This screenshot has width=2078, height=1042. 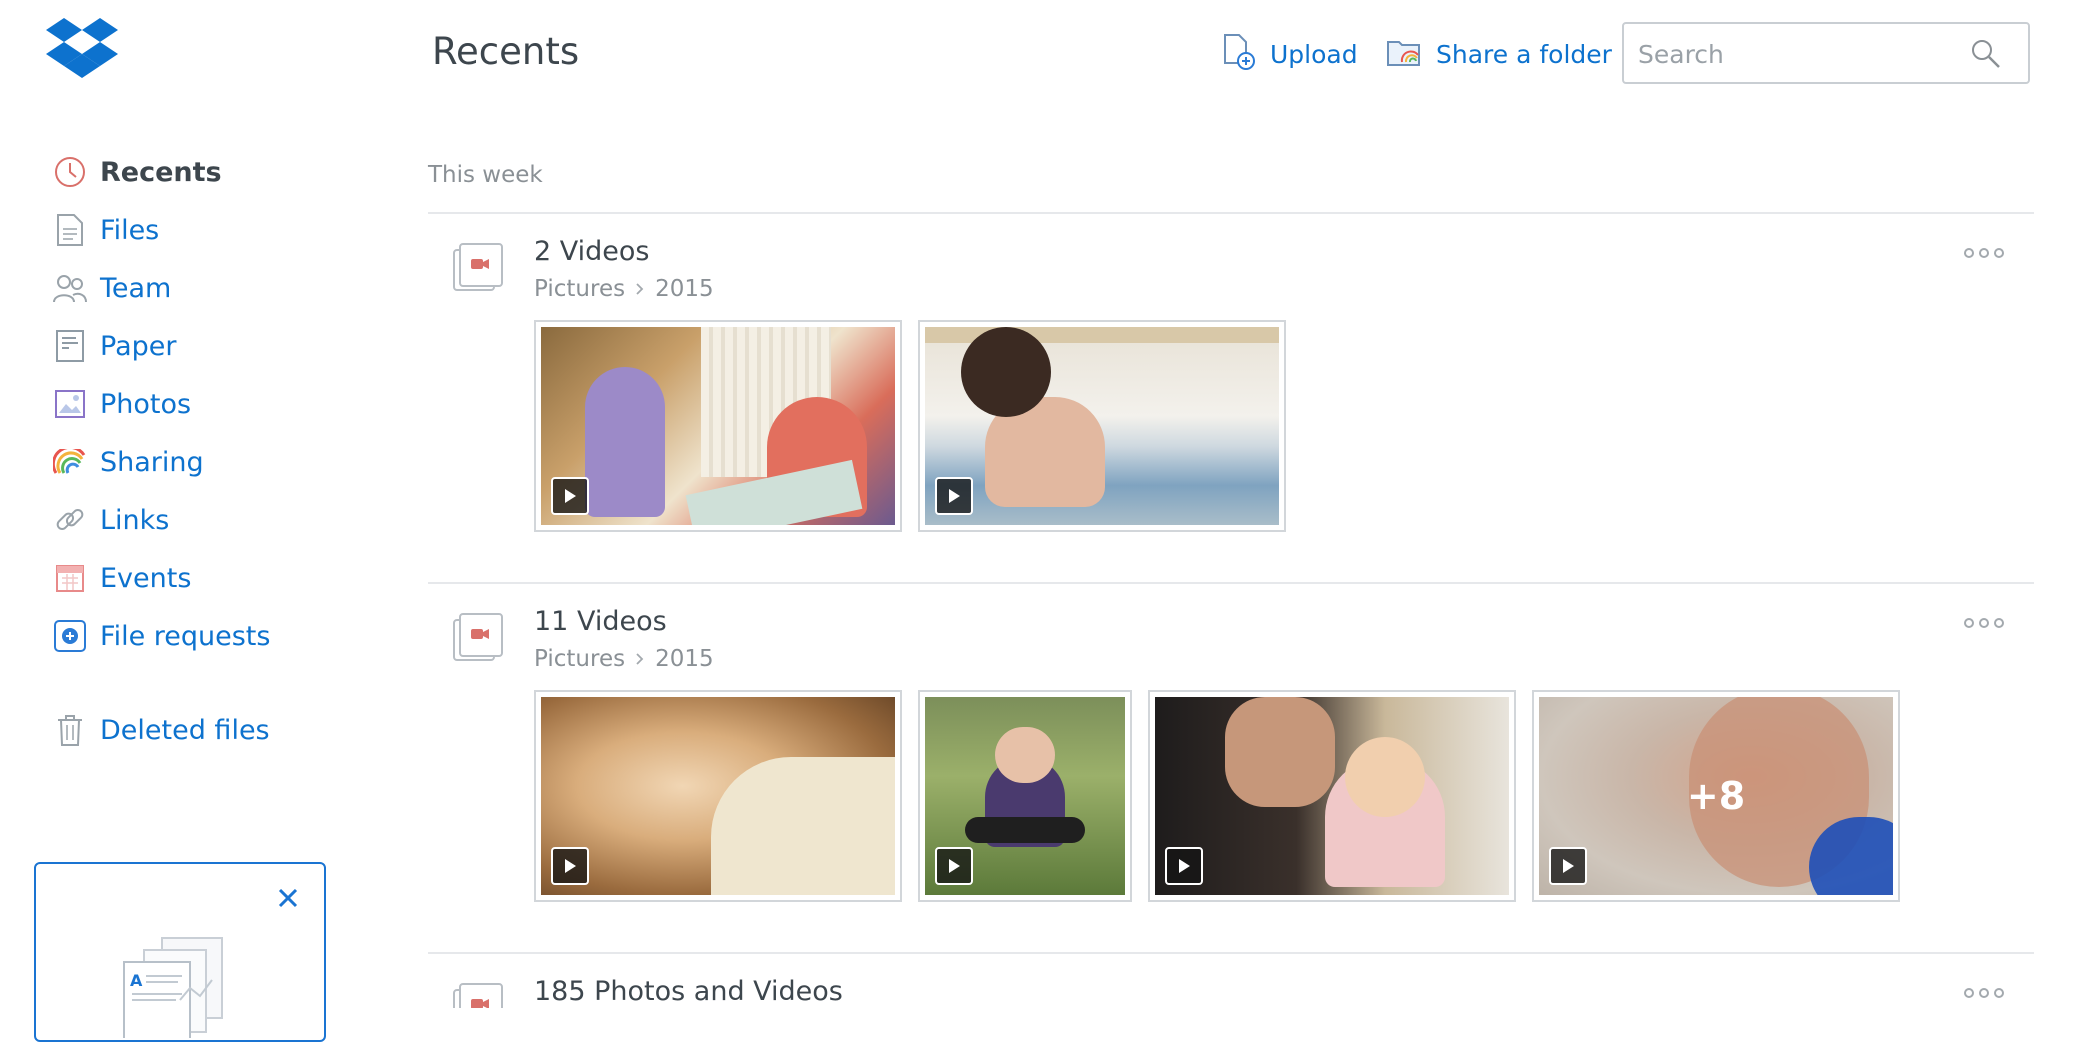 What do you see at coordinates (70, 462) in the screenshot?
I see `rainbow-icon` at bounding box center [70, 462].